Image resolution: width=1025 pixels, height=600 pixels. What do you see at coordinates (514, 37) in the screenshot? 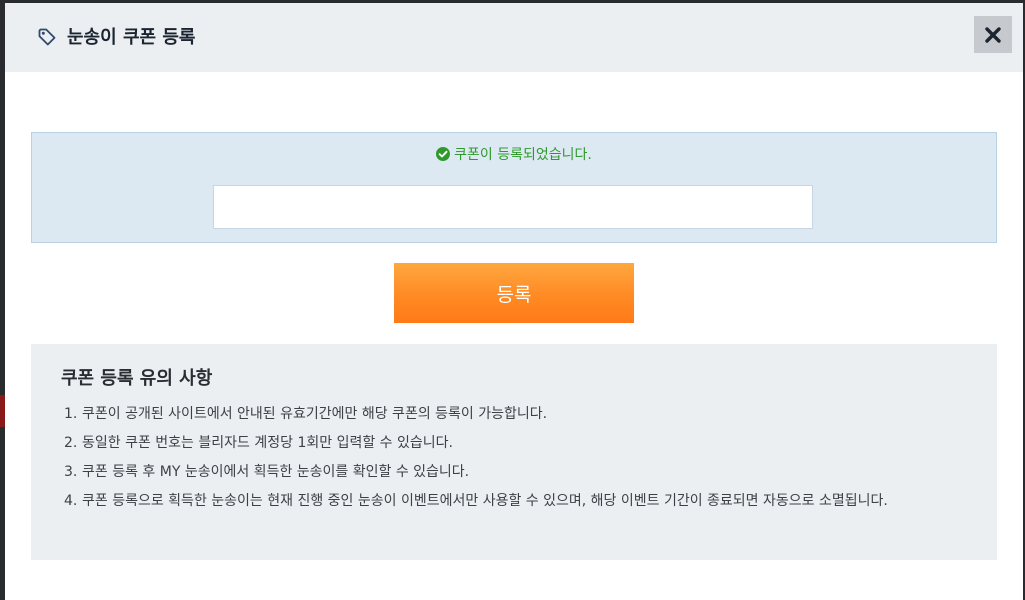
I see `modal-header: 눈송이 쿠폰 등록` at bounding box center [514, 37].